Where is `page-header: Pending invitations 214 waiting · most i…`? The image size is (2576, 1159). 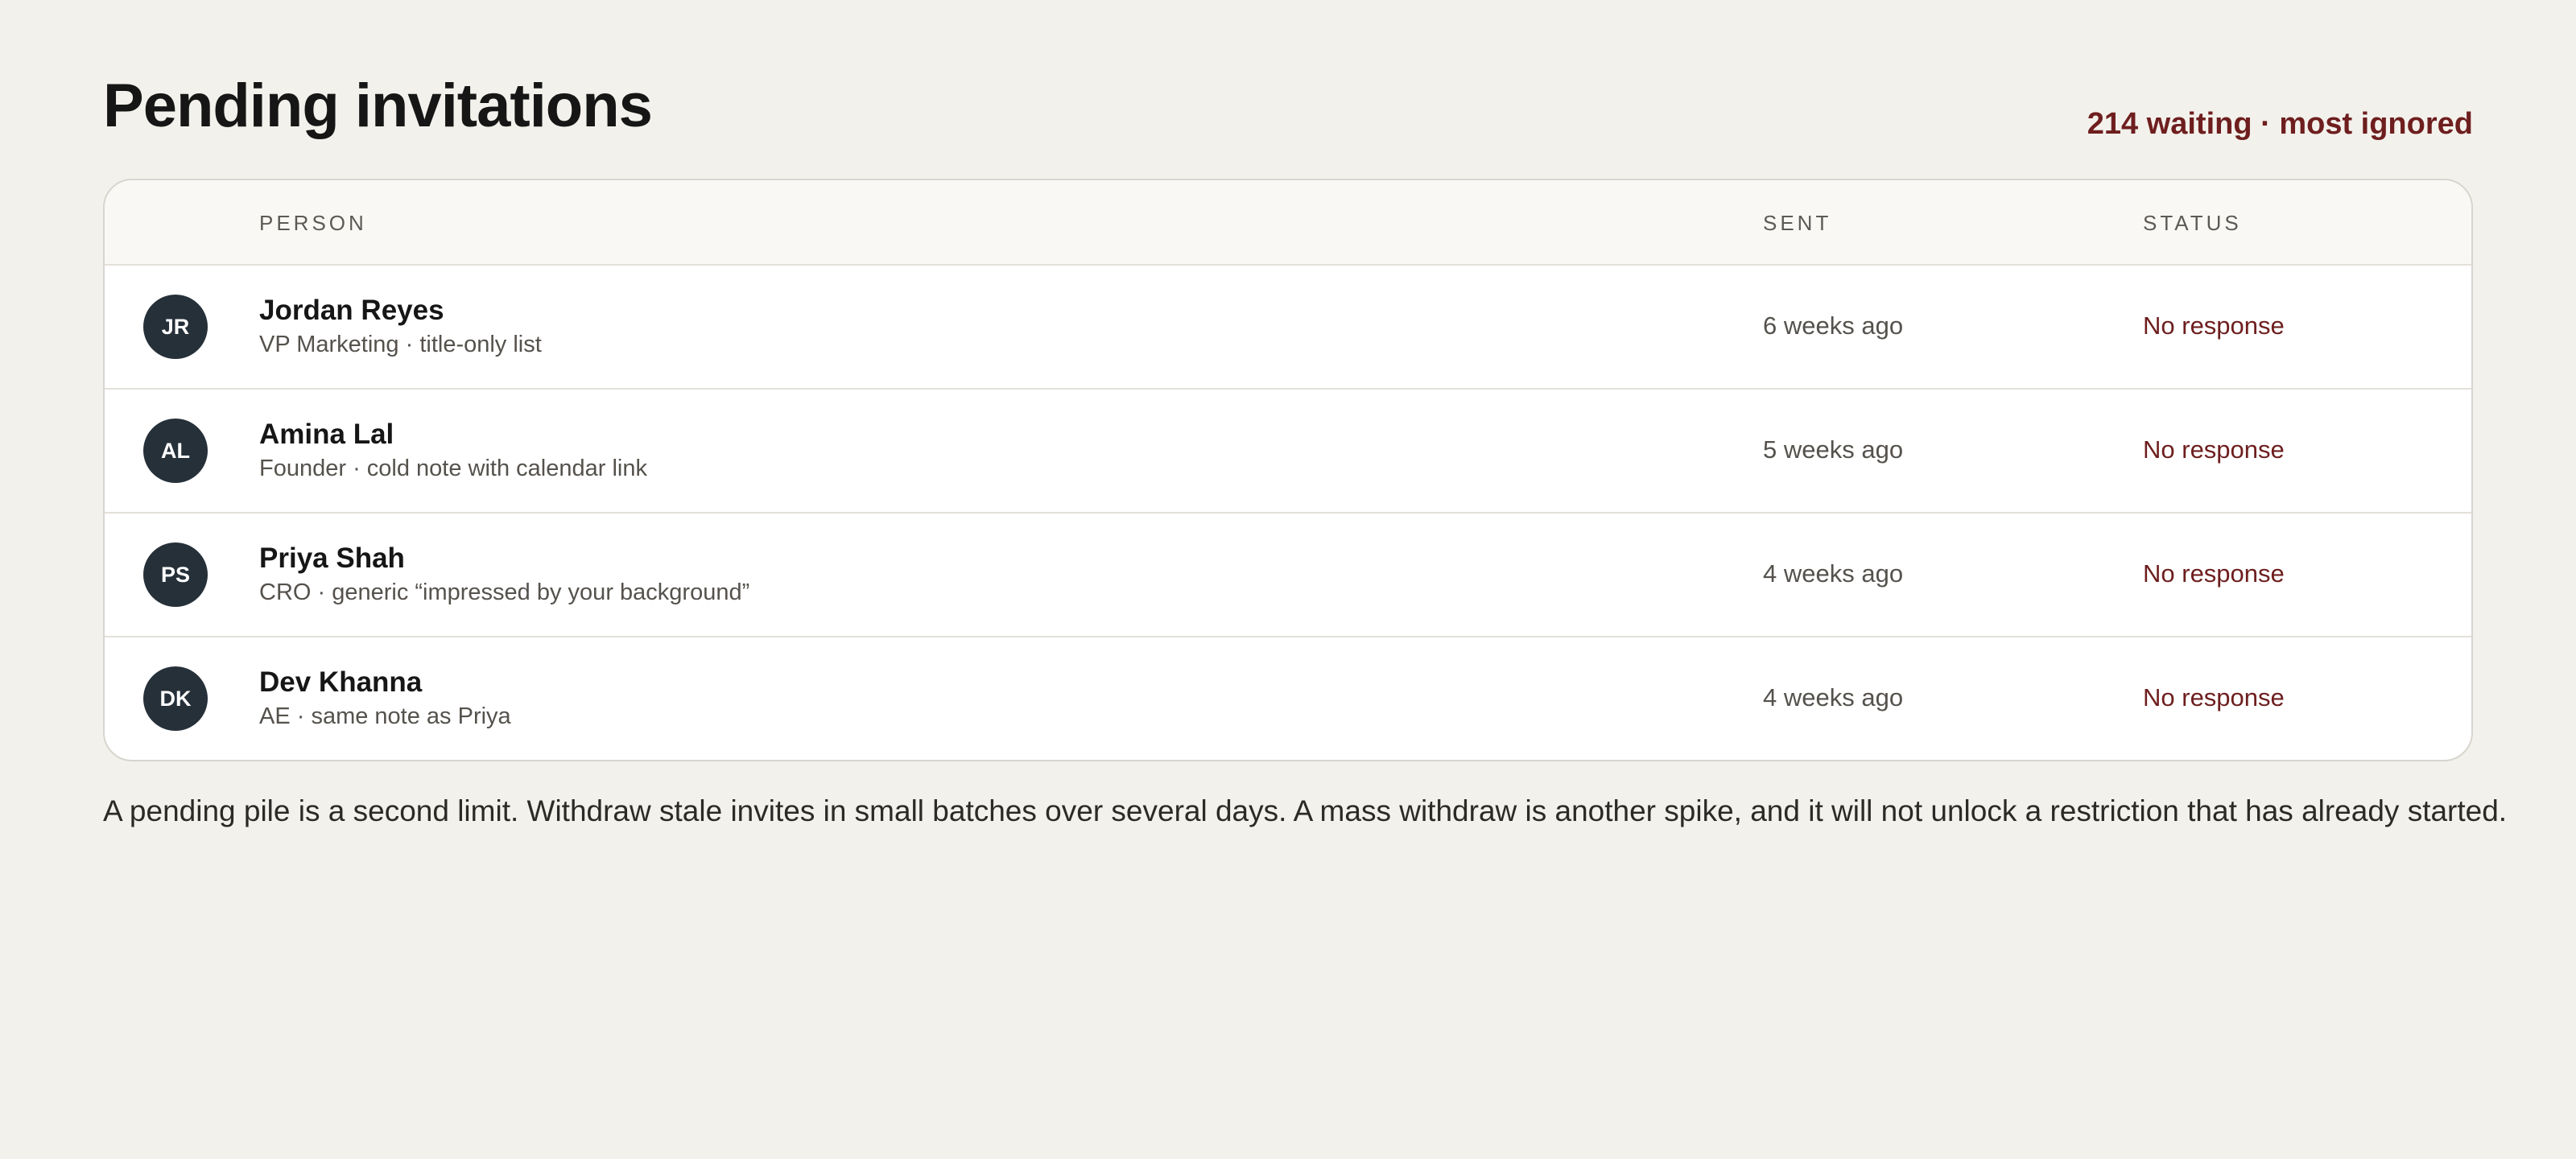 page-header: Pending invitations 214 waiting · most i… is located at coordinates (1288, 89).